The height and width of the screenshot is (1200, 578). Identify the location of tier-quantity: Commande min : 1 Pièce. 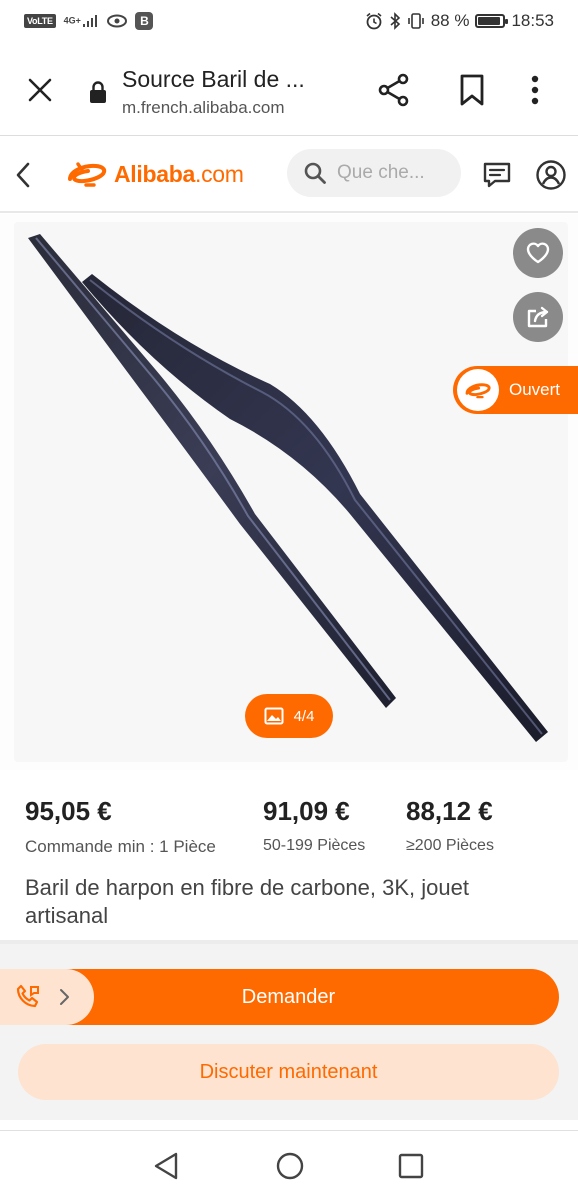
(120, 846).